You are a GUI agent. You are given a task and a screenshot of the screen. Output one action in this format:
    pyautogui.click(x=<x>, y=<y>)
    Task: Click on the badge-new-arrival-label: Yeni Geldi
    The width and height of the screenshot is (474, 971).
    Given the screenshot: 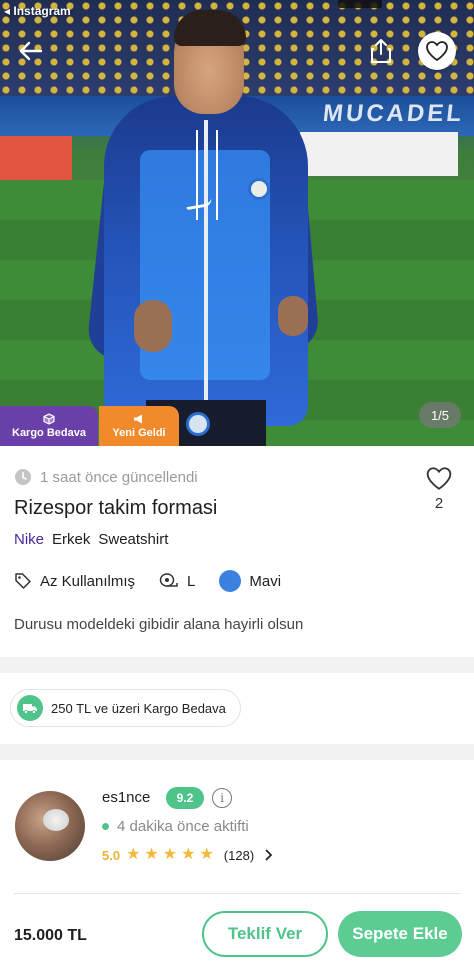 What is the action you would take?
    pyautogui.click(x=139, y=433)
    